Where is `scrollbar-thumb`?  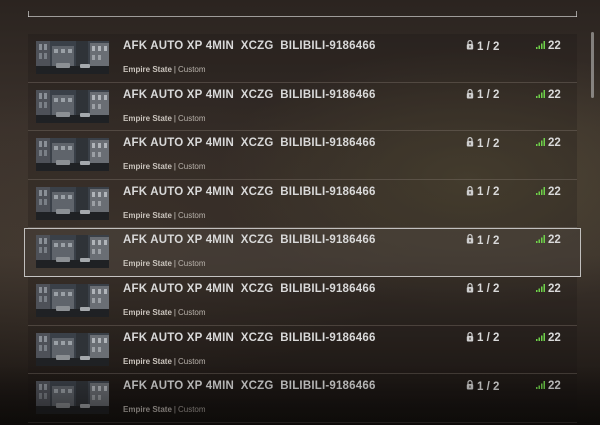
scrollbar-thumb is located at coordinates (592, 65).